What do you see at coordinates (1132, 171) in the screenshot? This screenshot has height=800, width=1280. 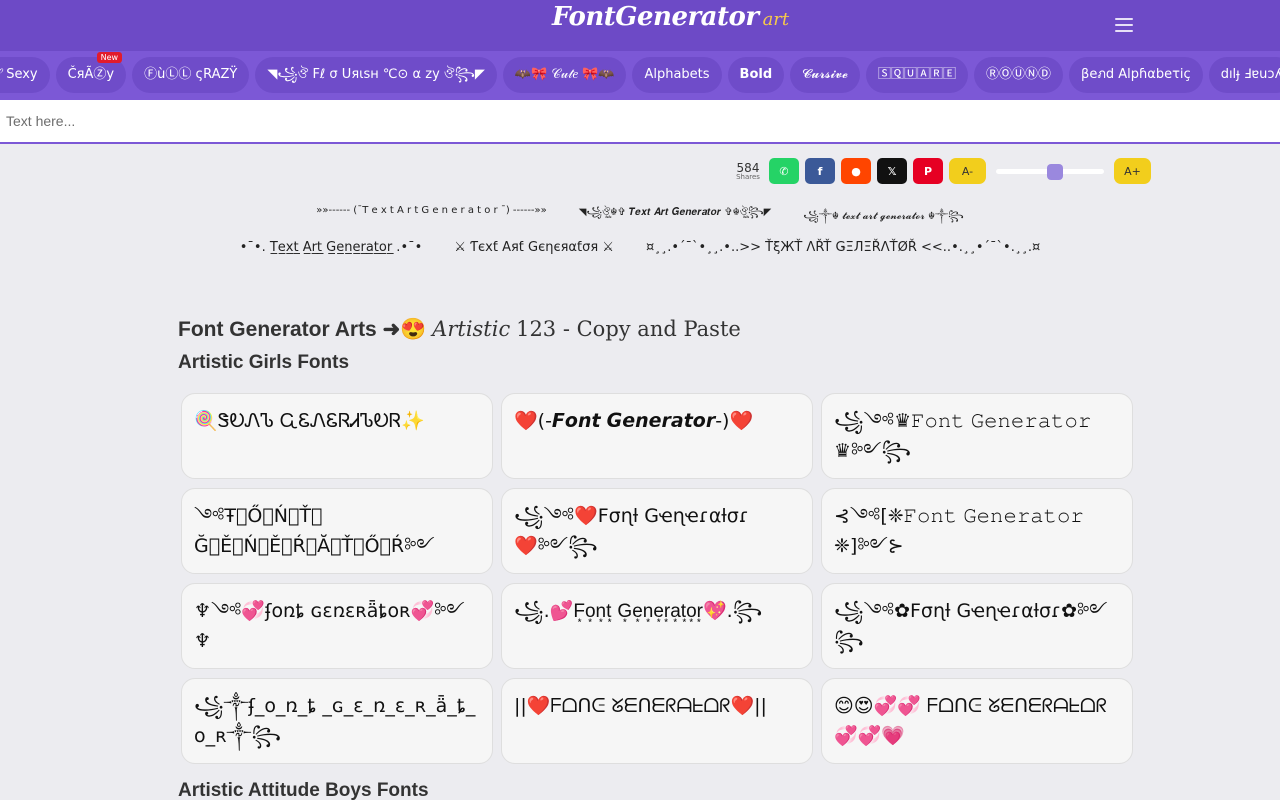 I see `font-size-increase-button: A+` at bounding box center [1132, 171].